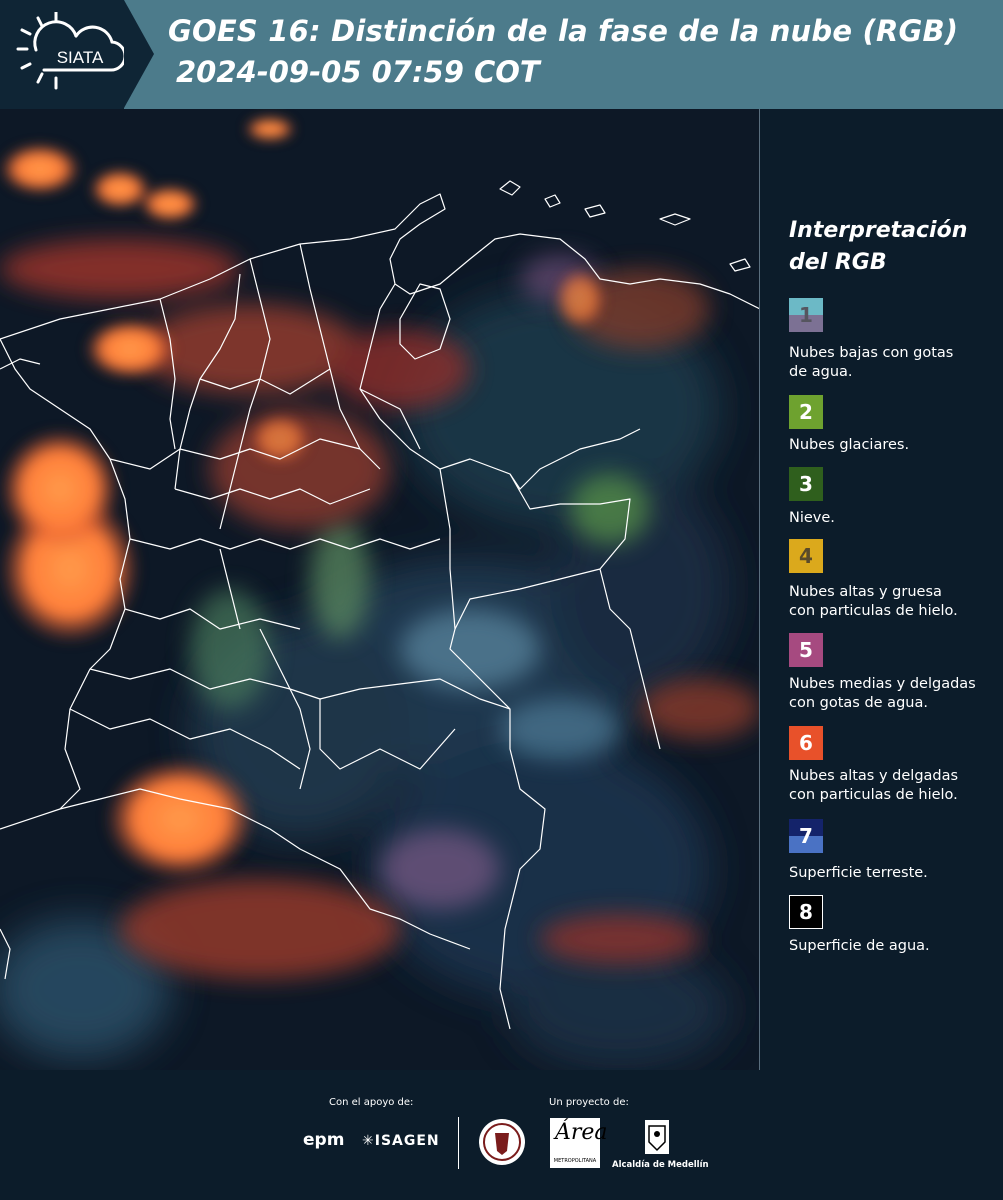 This screenshot has height=1200, width=1003. What do you see at coordinates (581, 1132) in the screenshot?
I see `area-glyph: Área` at bounding box center [581, 1132].